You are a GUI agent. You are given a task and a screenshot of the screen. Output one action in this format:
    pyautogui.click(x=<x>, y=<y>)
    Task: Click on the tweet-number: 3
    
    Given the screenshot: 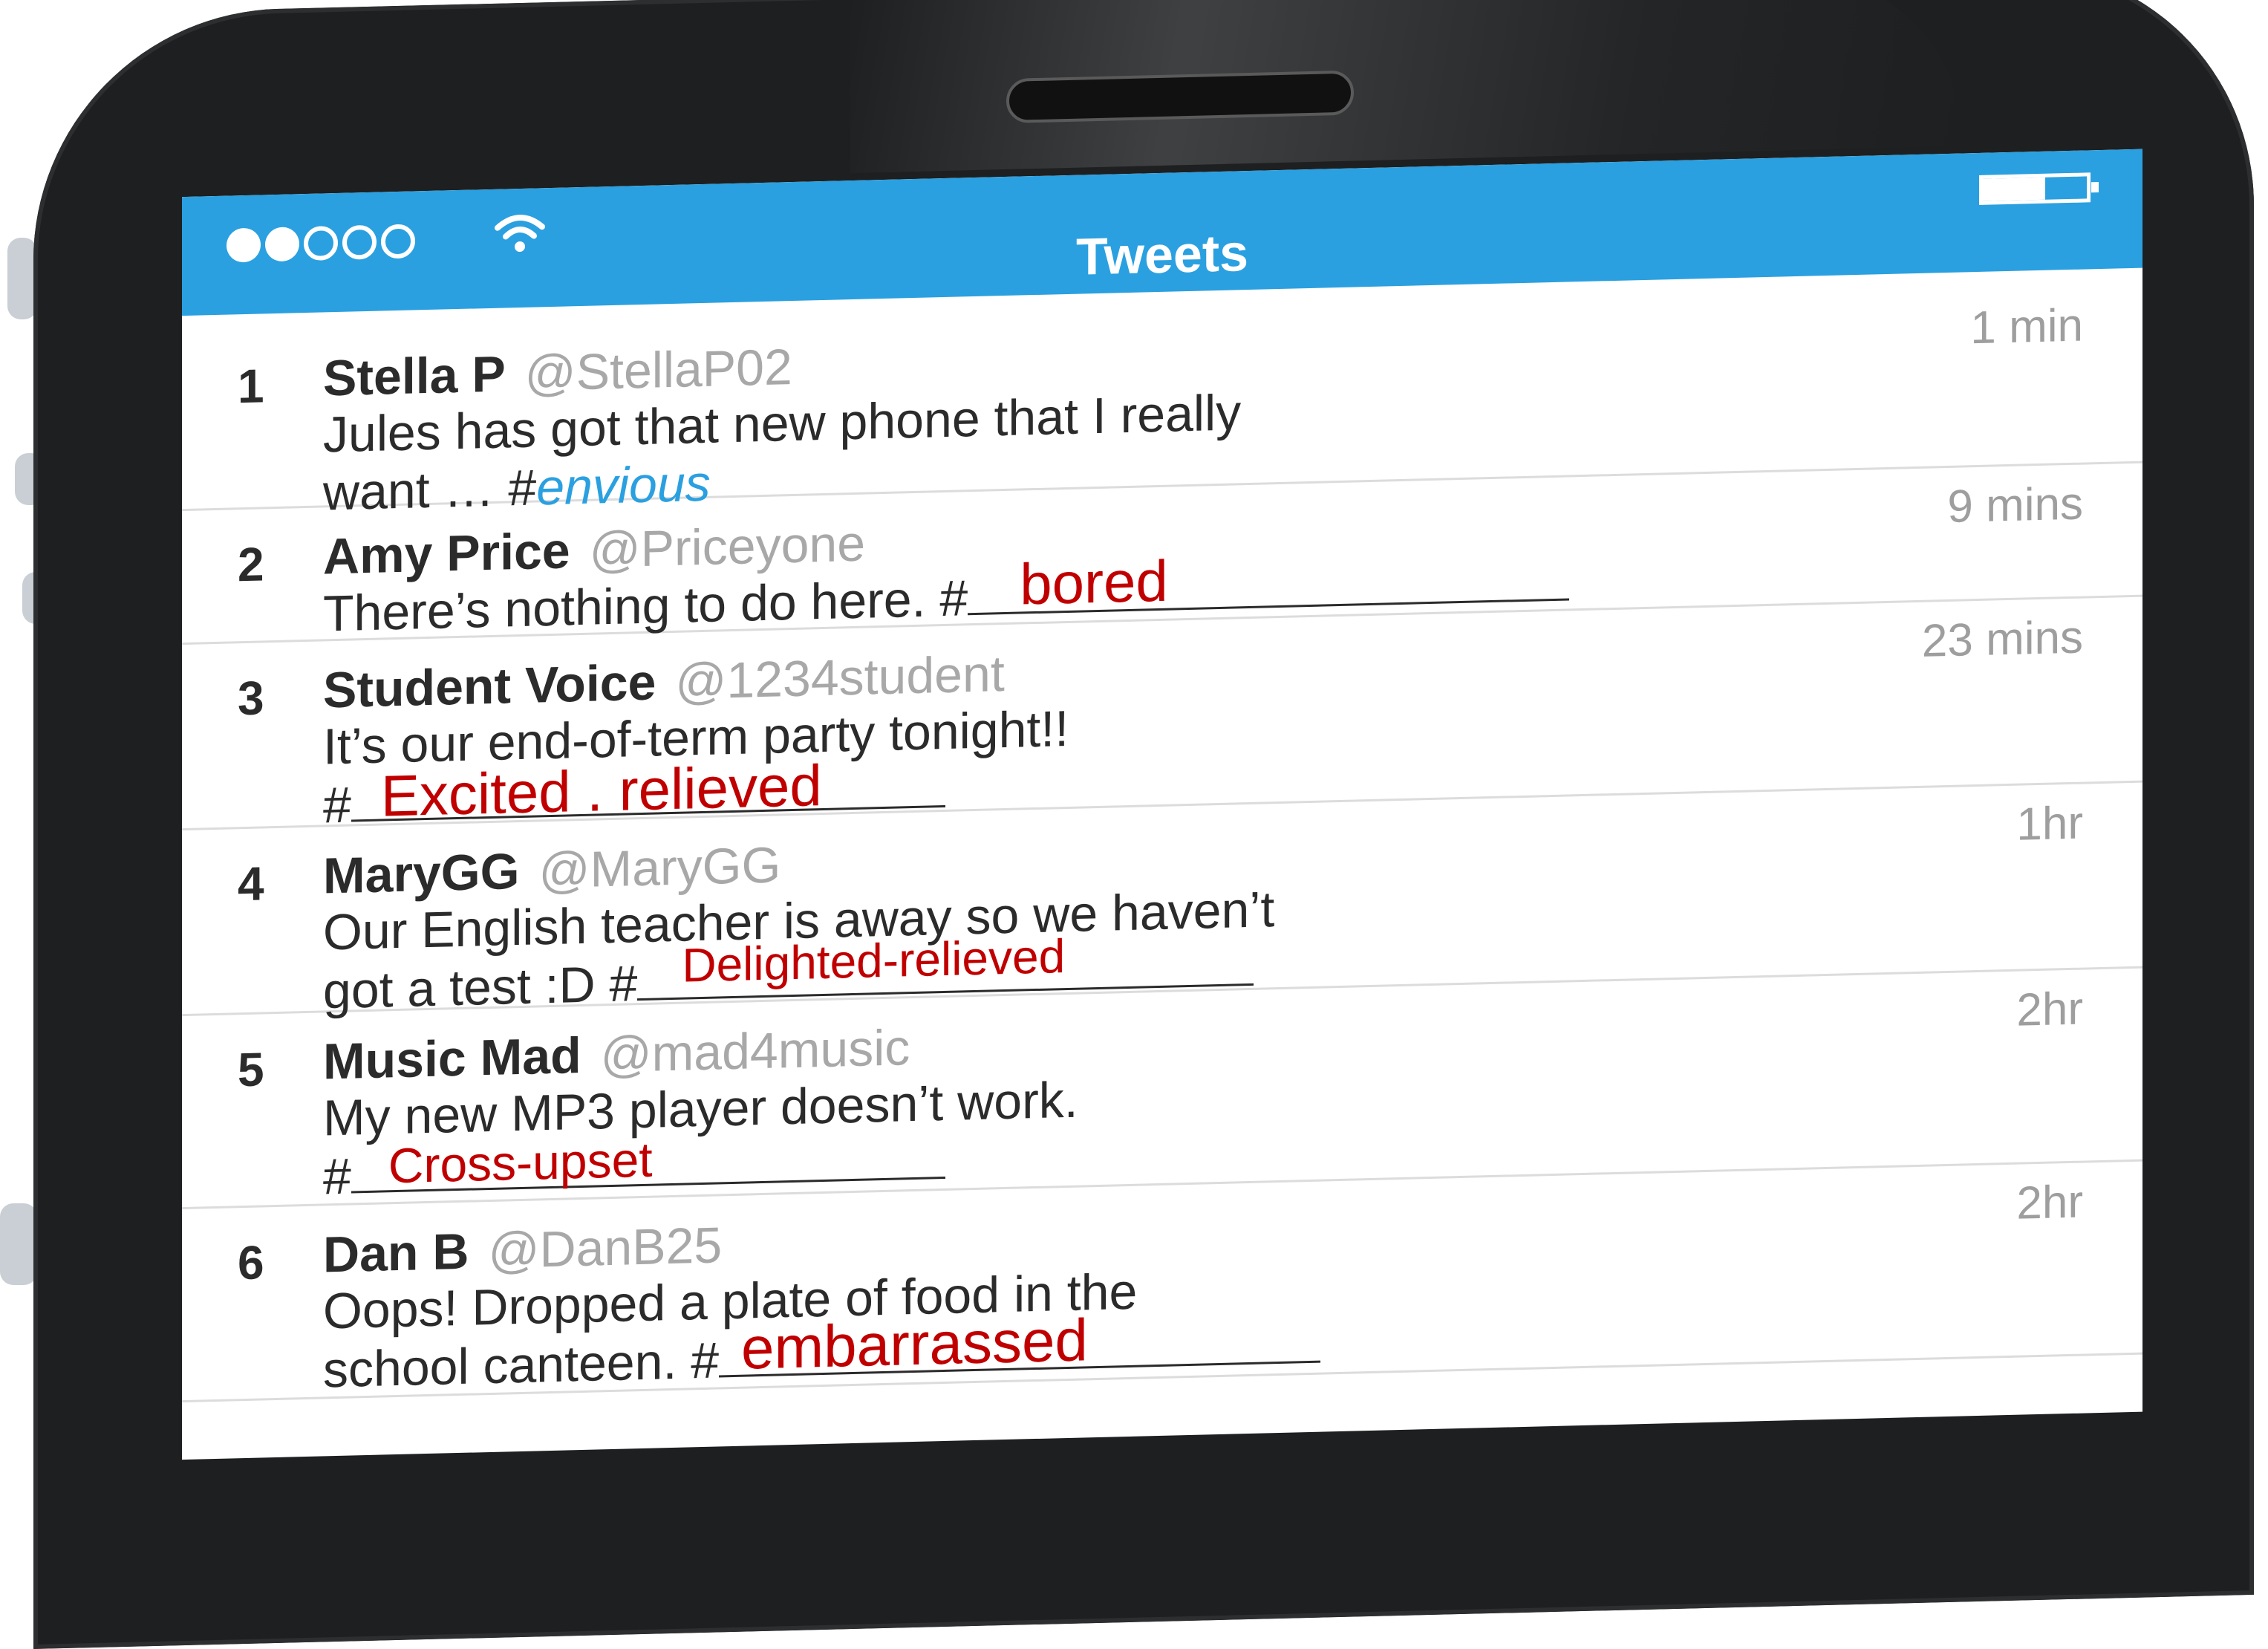 What is the action you would take?
    pyautogui.click(x=251, y=698)
    